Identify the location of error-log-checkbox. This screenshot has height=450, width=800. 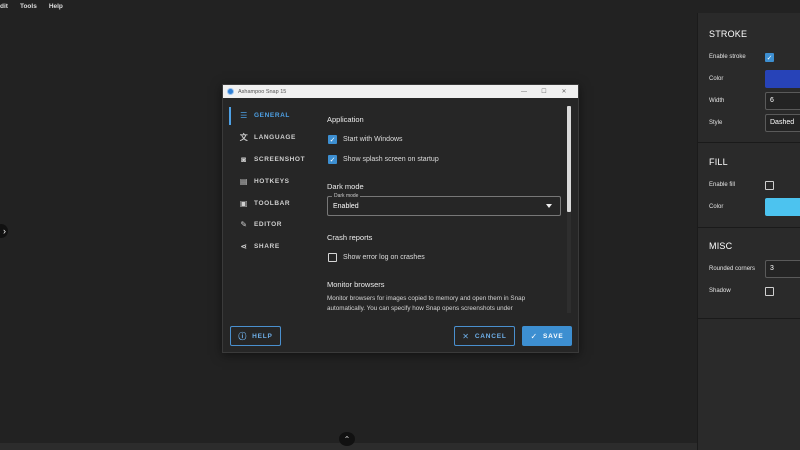
(332, 257).